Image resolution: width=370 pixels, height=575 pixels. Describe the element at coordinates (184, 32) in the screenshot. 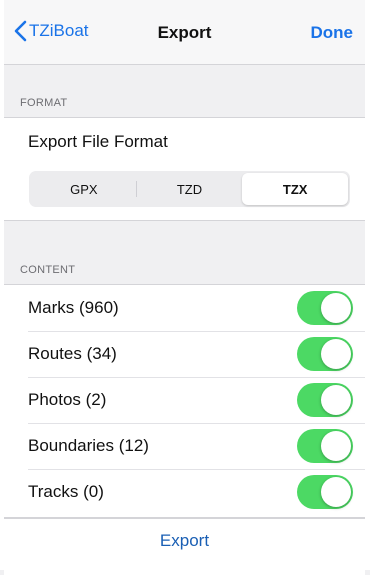

I see `navigation-bar: TZiBoat Export Done` at that location.